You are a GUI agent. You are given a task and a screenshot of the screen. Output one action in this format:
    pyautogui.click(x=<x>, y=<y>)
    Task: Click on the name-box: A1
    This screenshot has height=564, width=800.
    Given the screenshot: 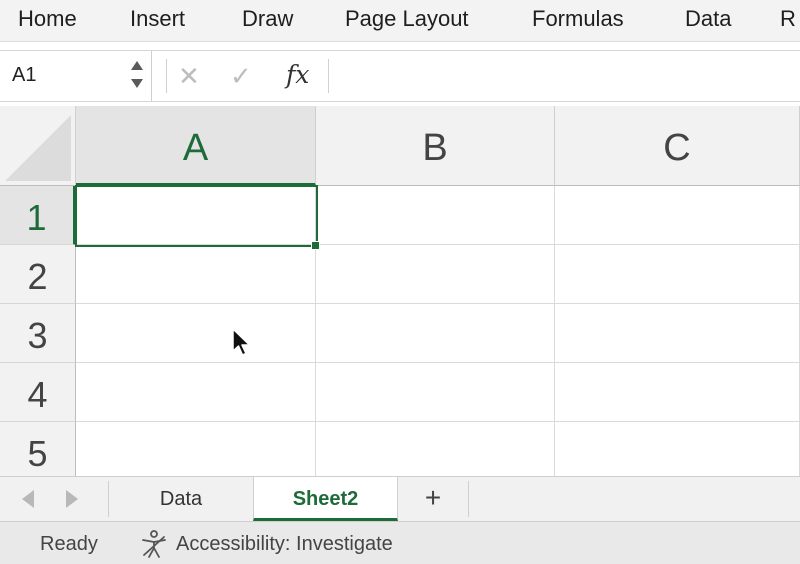 What is the action you would take?
    pyautogui.click(x=76, y=76)
    